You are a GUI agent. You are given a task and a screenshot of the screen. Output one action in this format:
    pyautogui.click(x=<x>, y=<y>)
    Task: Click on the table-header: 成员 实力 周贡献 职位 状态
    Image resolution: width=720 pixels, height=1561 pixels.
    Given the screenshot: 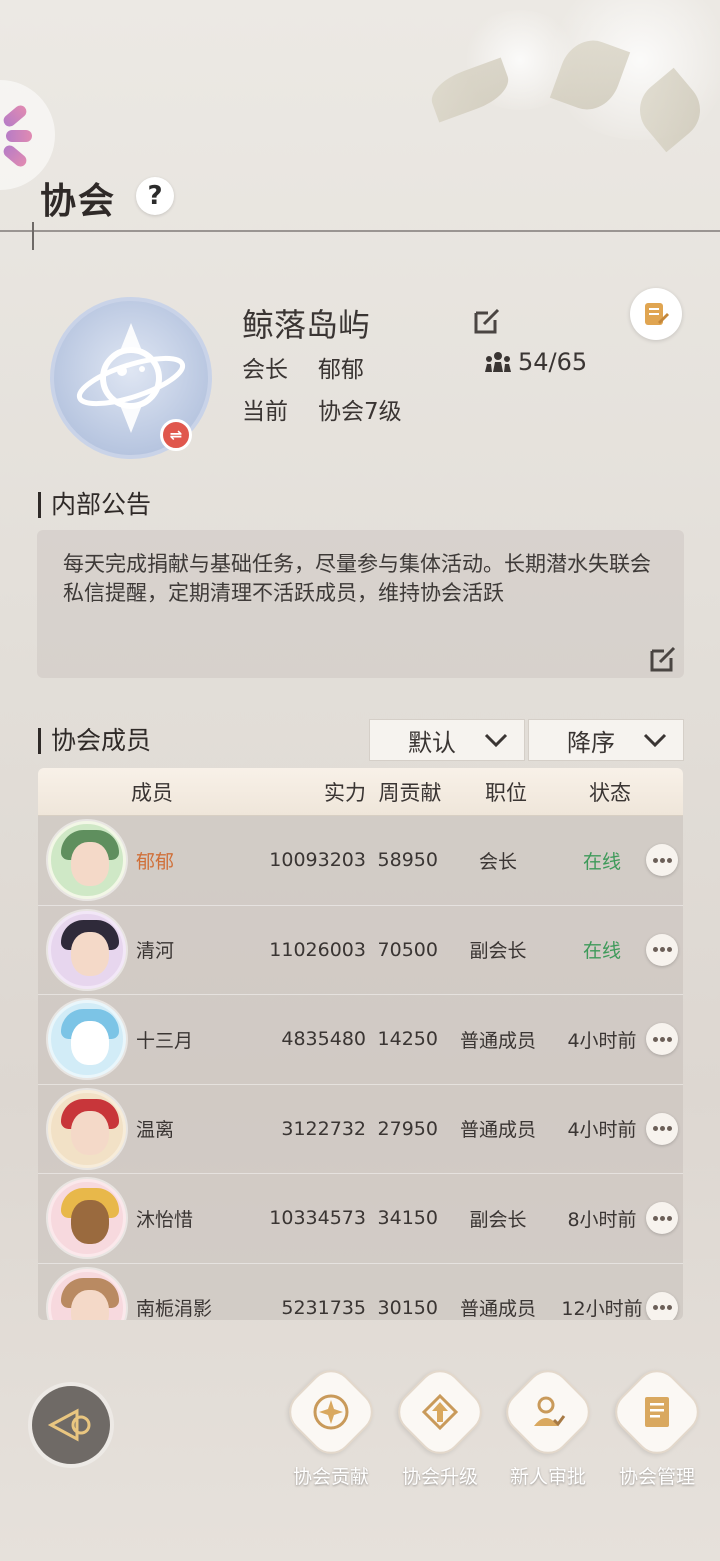 What is the action you would take?
    pyautogui.click(x=360, y=792)
    